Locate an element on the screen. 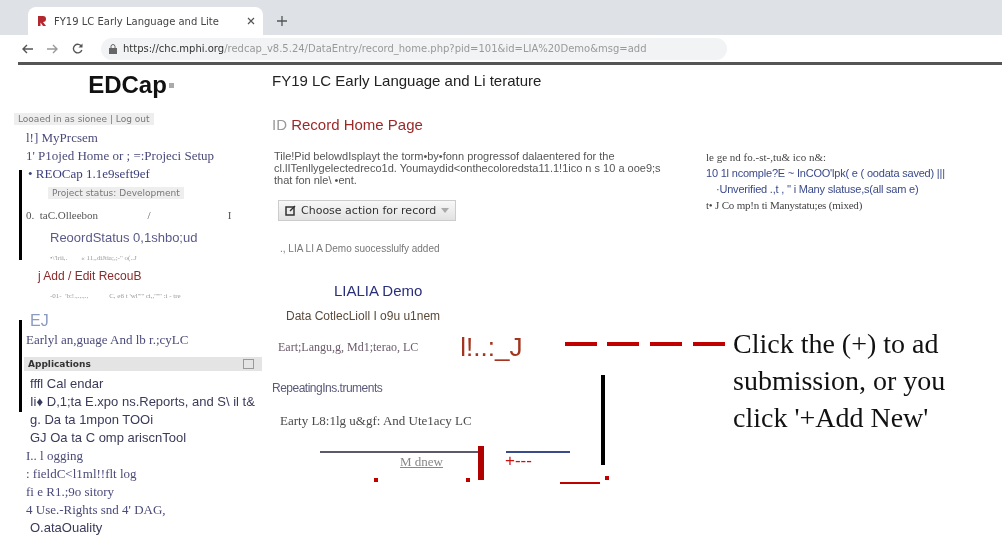 The height and width of the screenshot is (554, 1002). app-logo-icon is located at coordinates (42, 21).